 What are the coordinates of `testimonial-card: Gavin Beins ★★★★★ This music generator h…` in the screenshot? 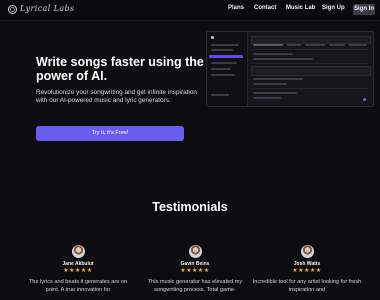 It's located at (195, 268).